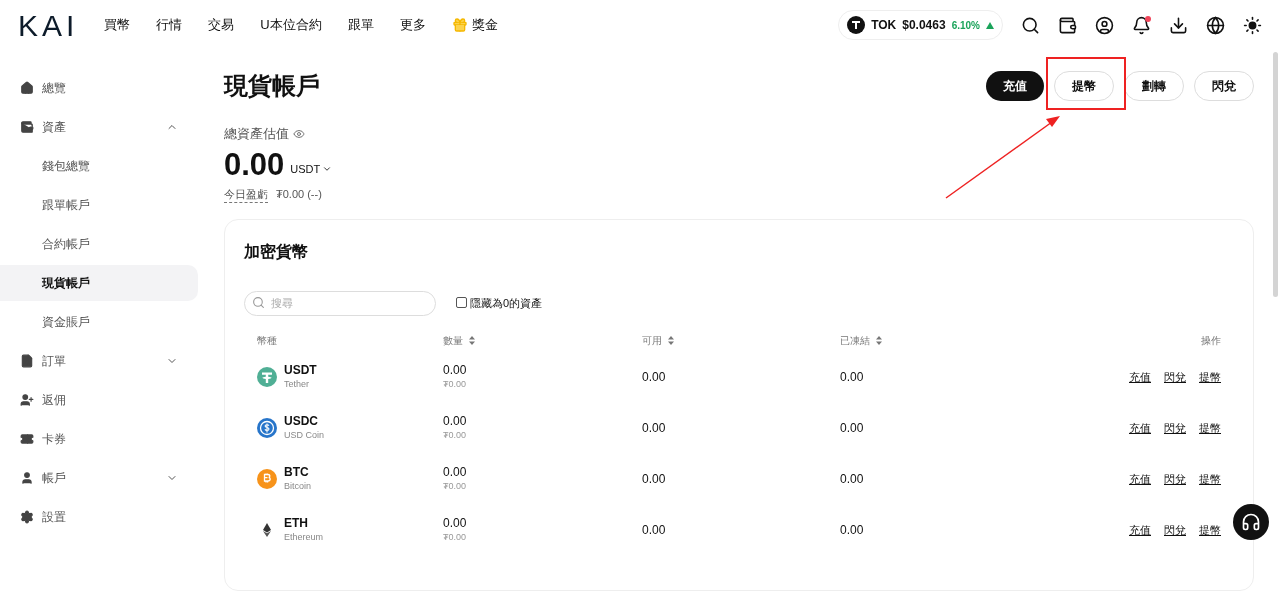  I want to click on action-button: 閃兌, so click(1224, 86).